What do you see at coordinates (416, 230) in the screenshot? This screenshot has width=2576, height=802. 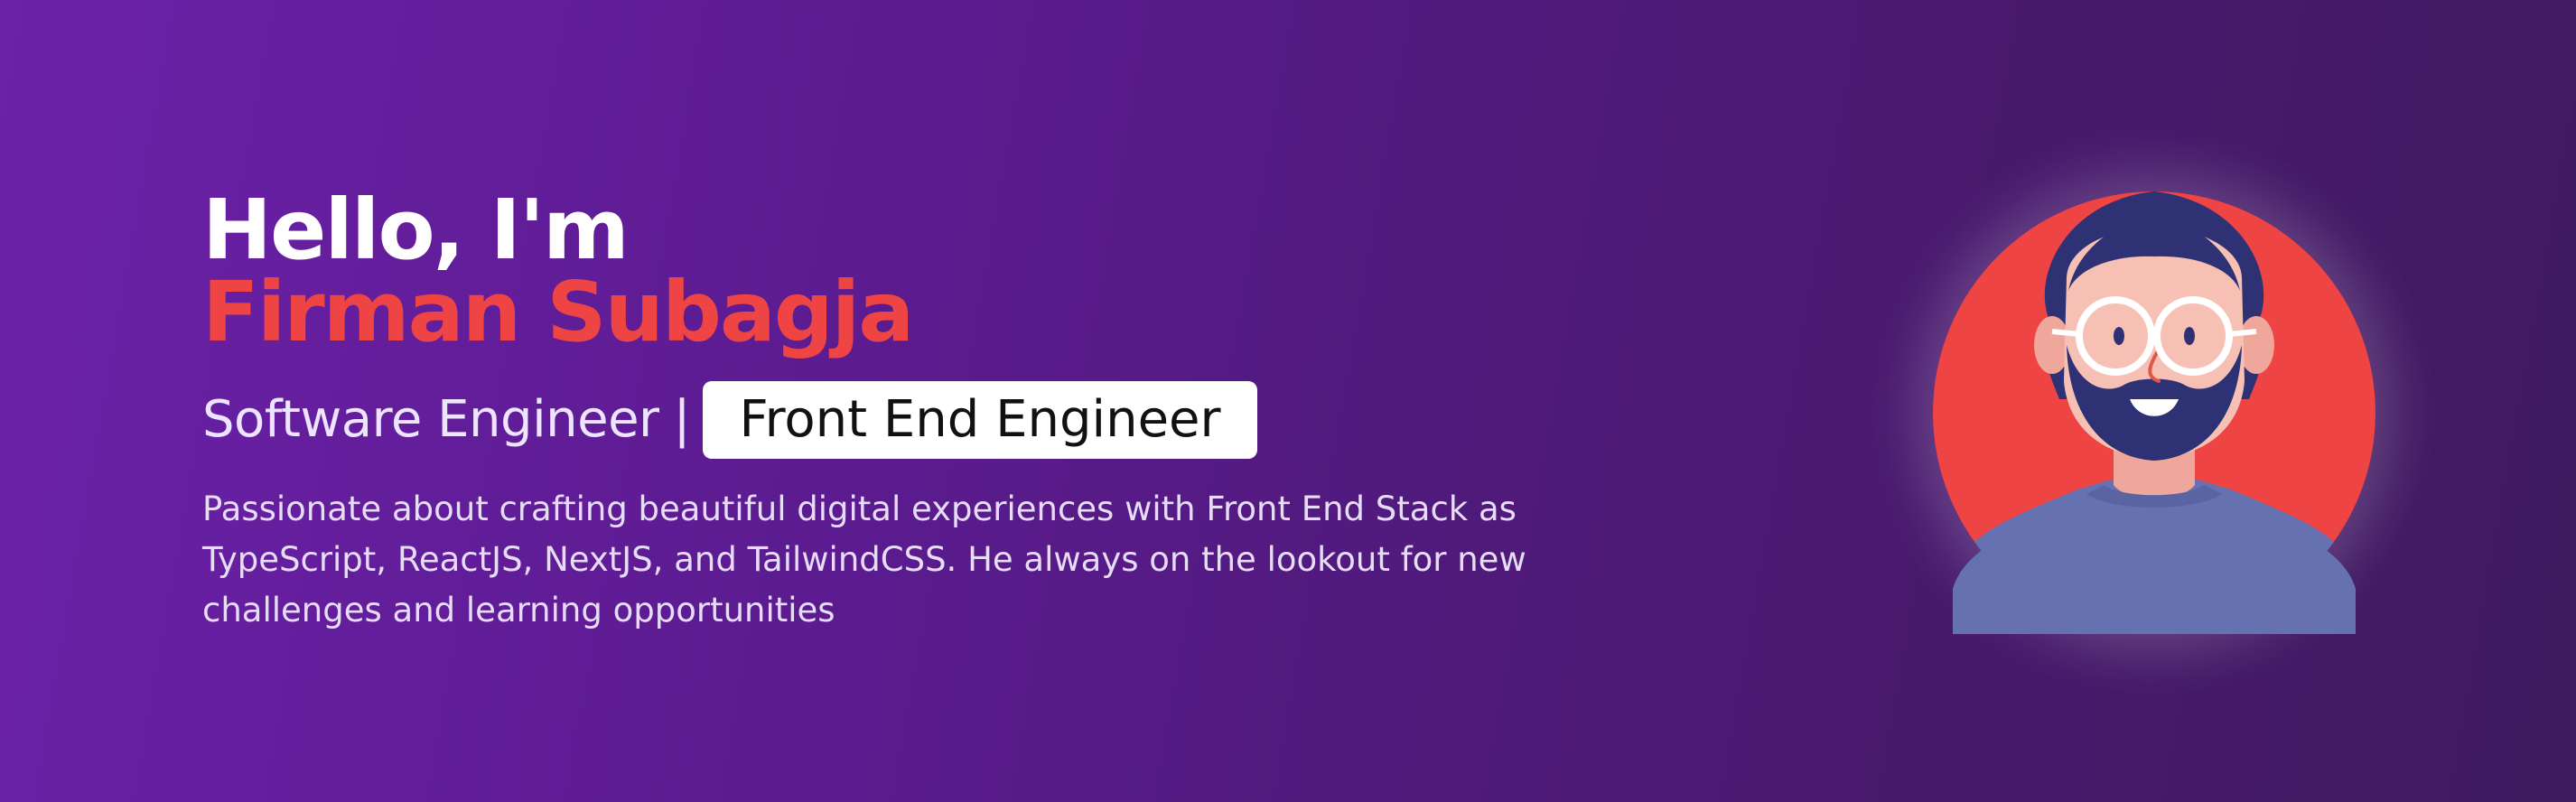 I see `greeting-heading: Hello, I'm` at bounding box center [416, 230].